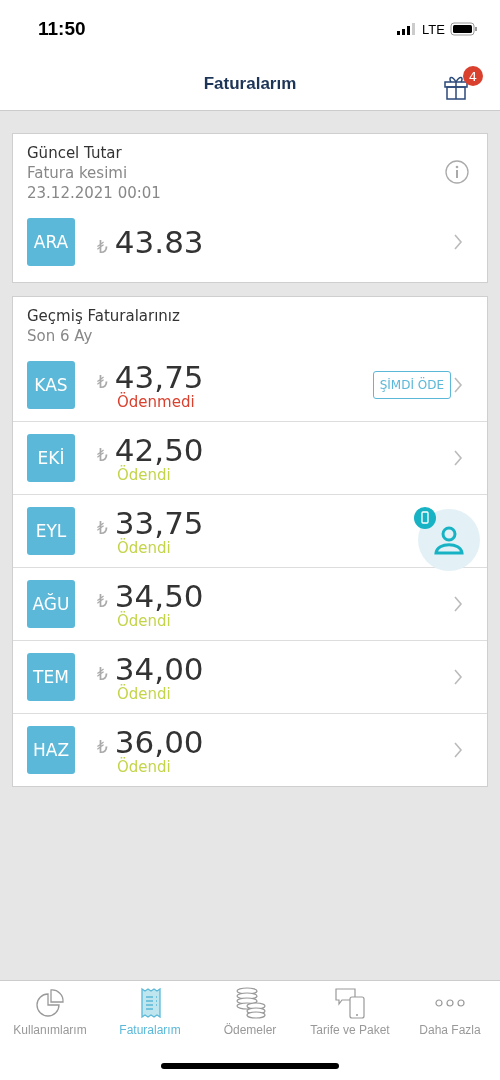  I want to click on bill-amount: 43,75, so click(159, 377).